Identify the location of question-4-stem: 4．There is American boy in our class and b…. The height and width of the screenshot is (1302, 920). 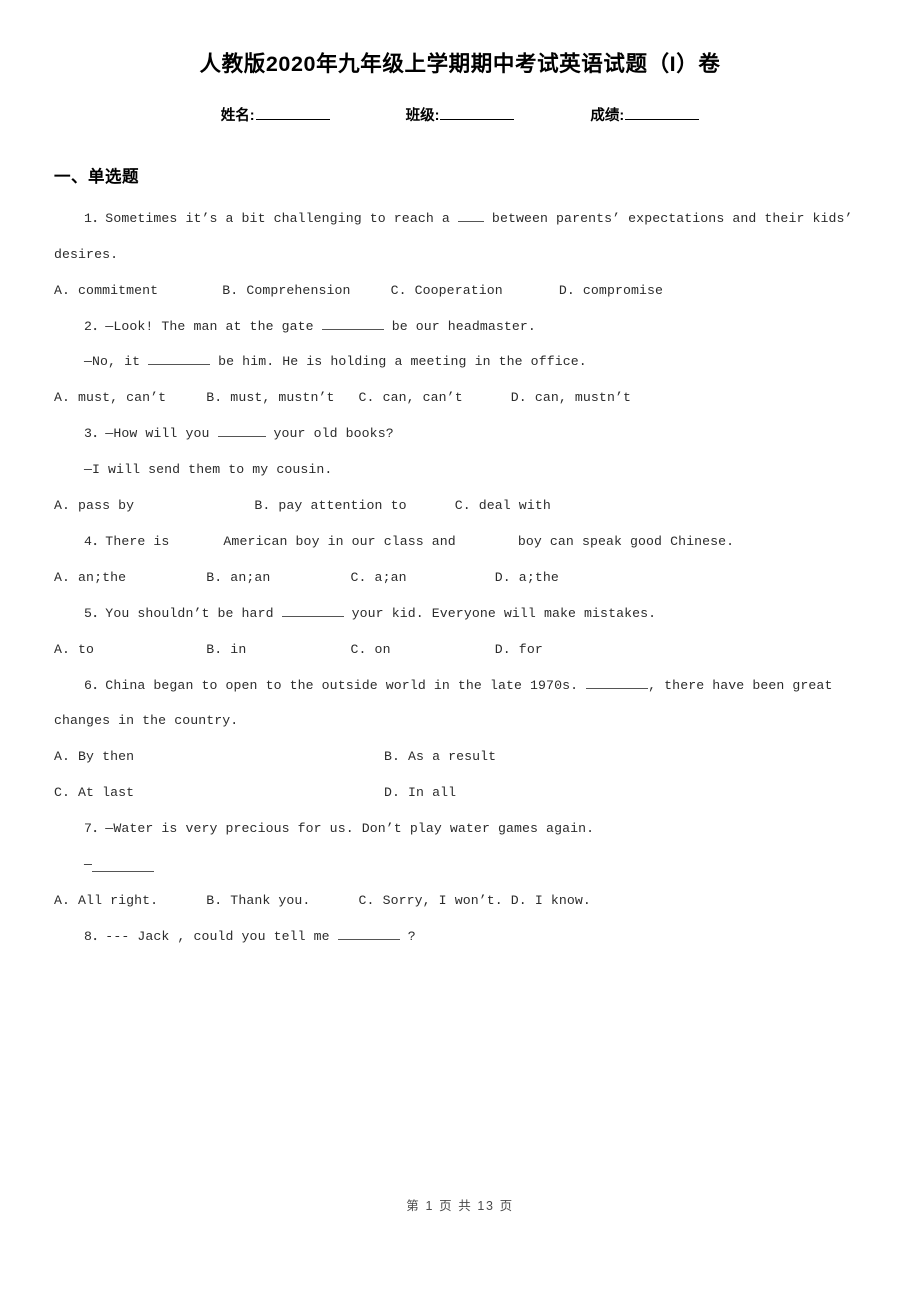
(460, 542).